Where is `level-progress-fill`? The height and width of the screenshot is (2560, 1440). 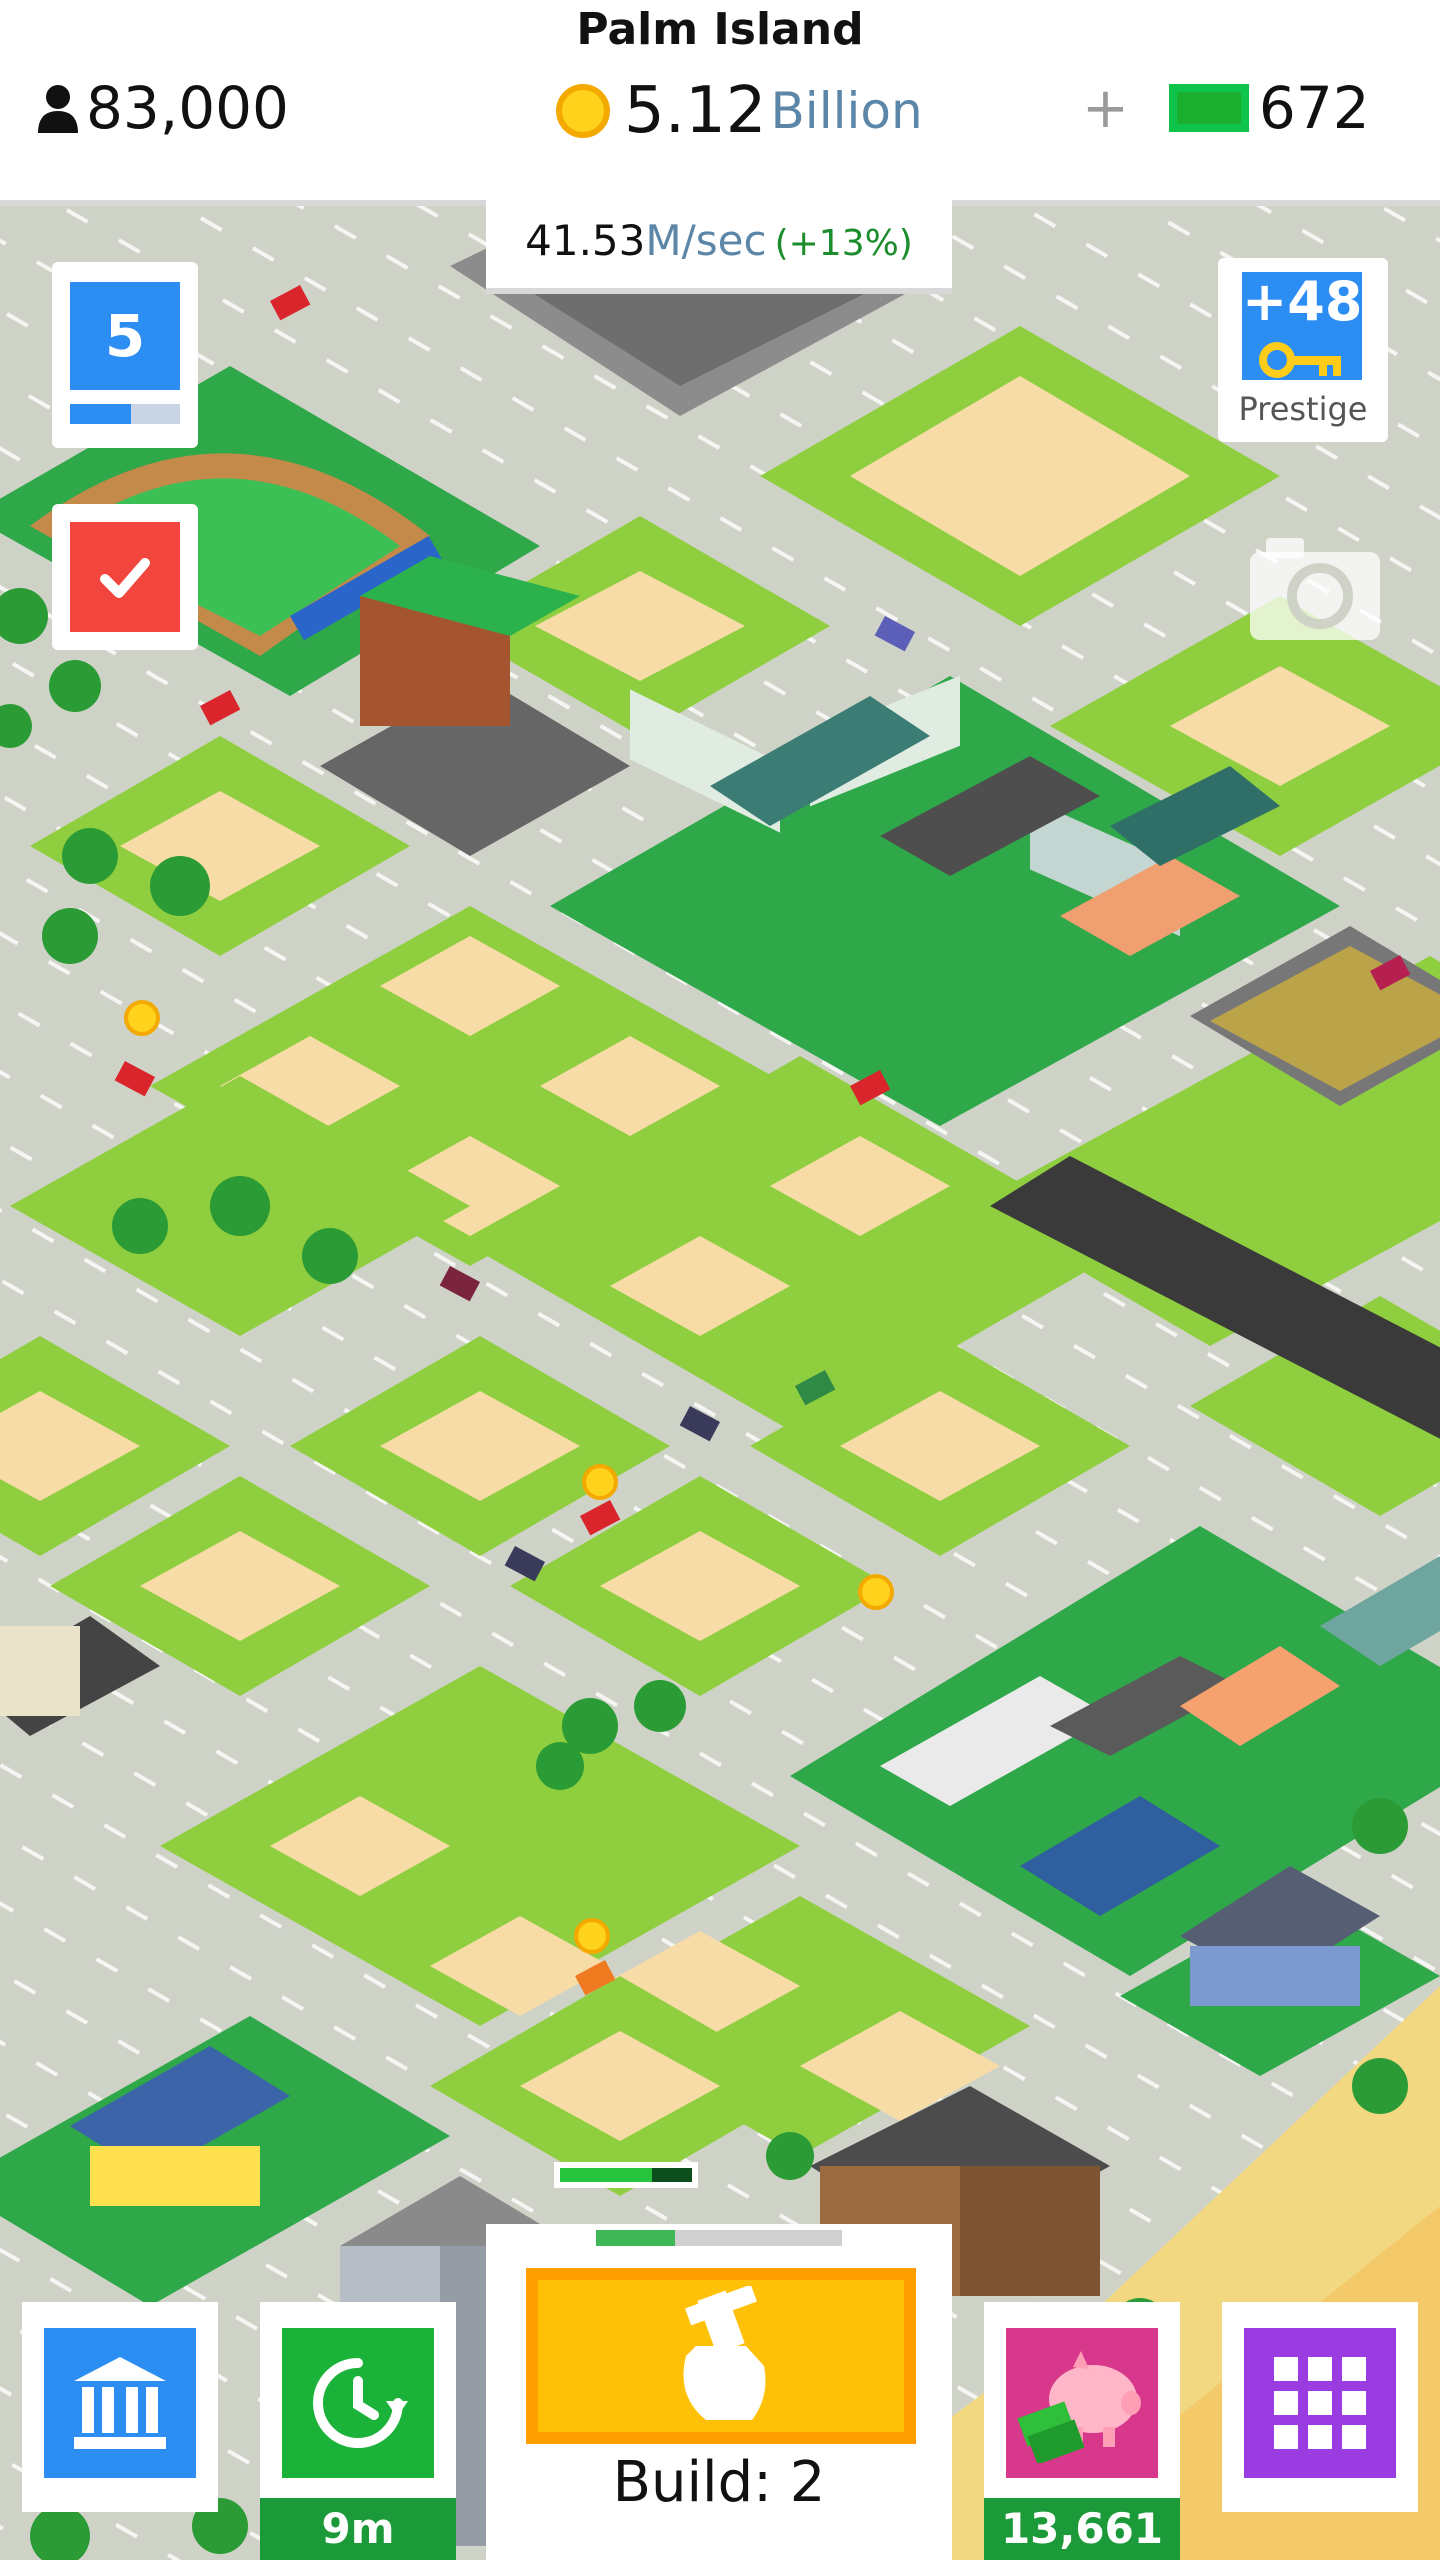 level-progress-fill is located at coordinates (100, 414).